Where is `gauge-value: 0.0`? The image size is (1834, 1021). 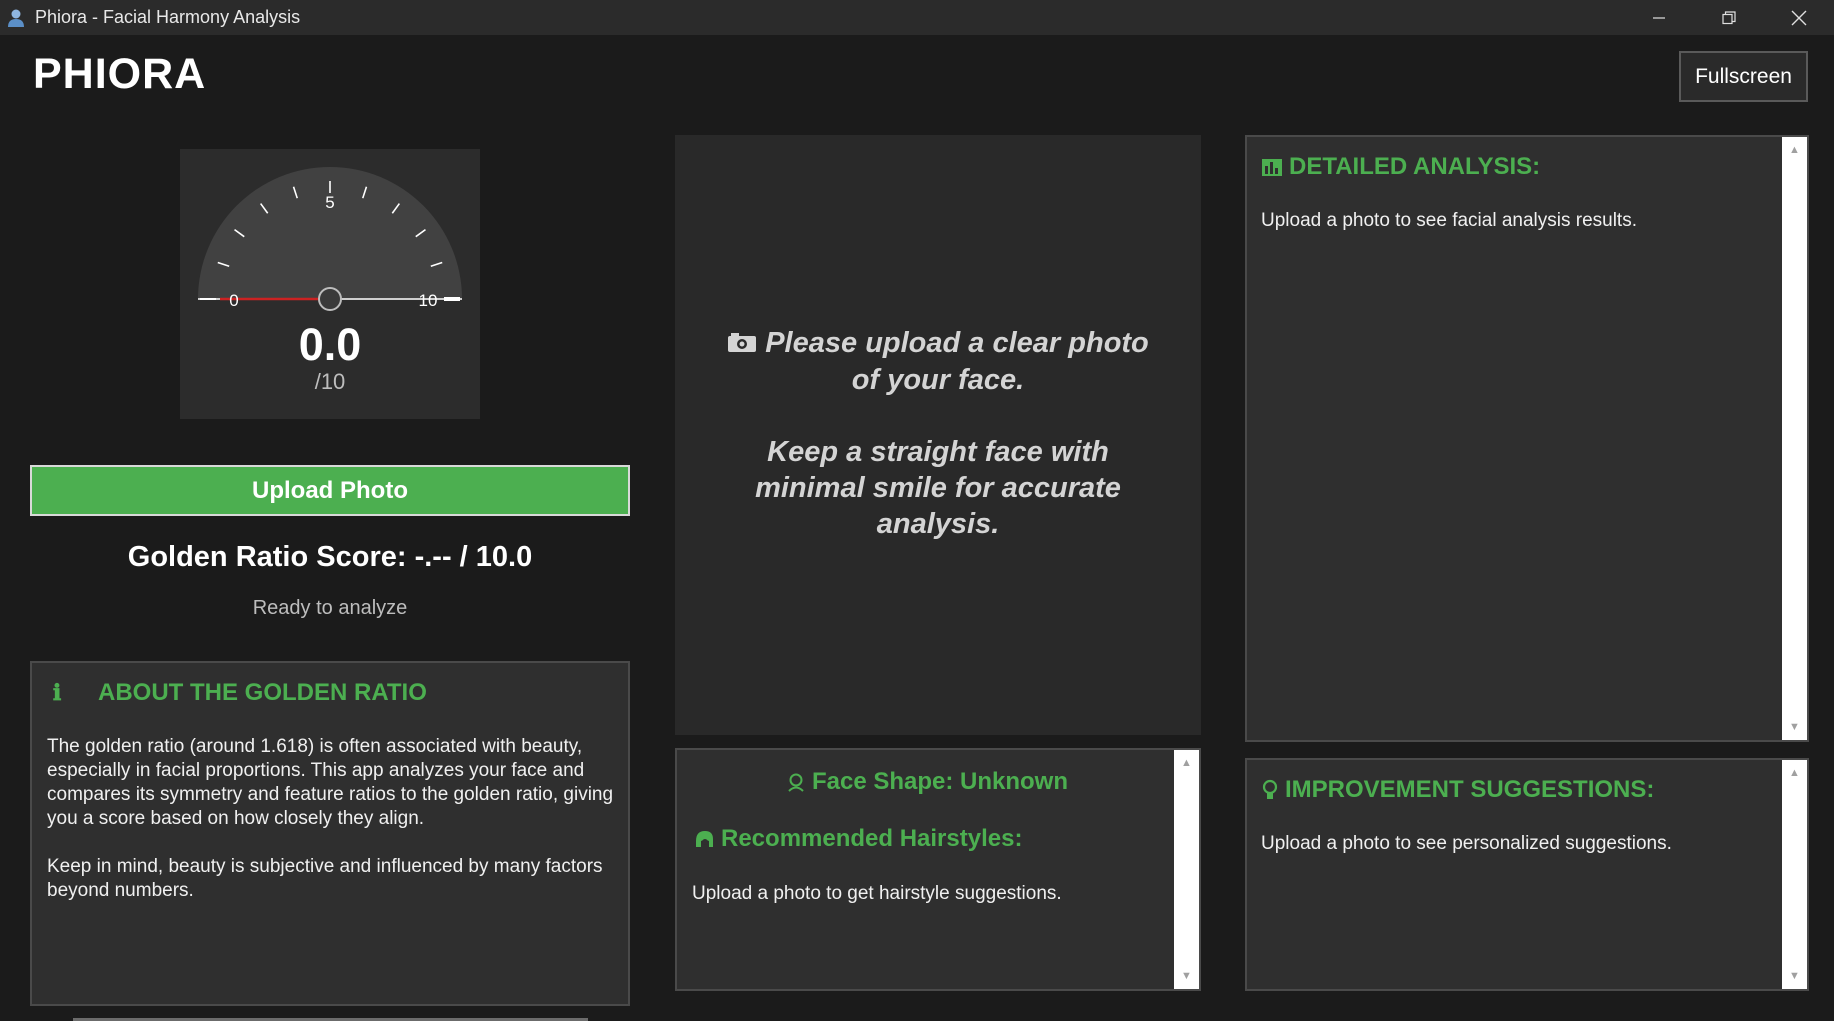 gauge-value: 0.0 is located at coordinates (330, 344).